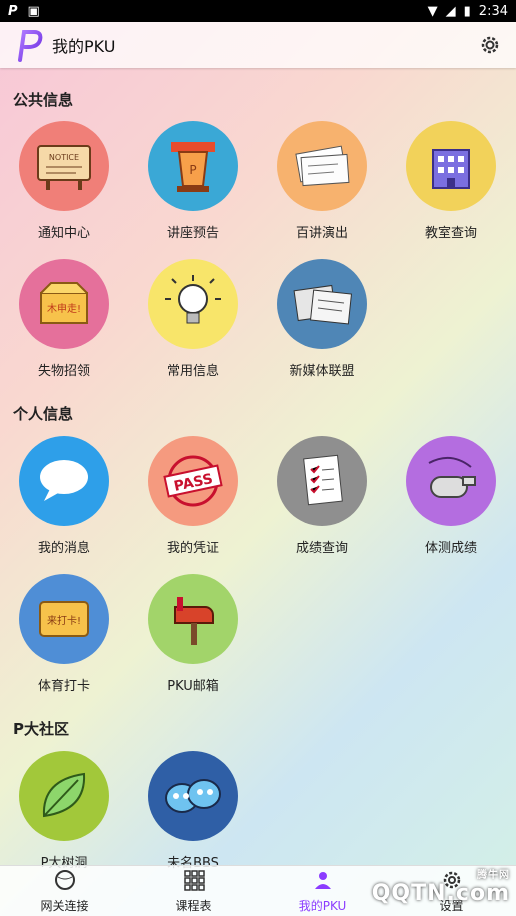 This screenshot has height=916, width=516. Describe the element at coordinates (193, 481) in the screenshot. I see `pass-stamp-icon: PASS` at that location.